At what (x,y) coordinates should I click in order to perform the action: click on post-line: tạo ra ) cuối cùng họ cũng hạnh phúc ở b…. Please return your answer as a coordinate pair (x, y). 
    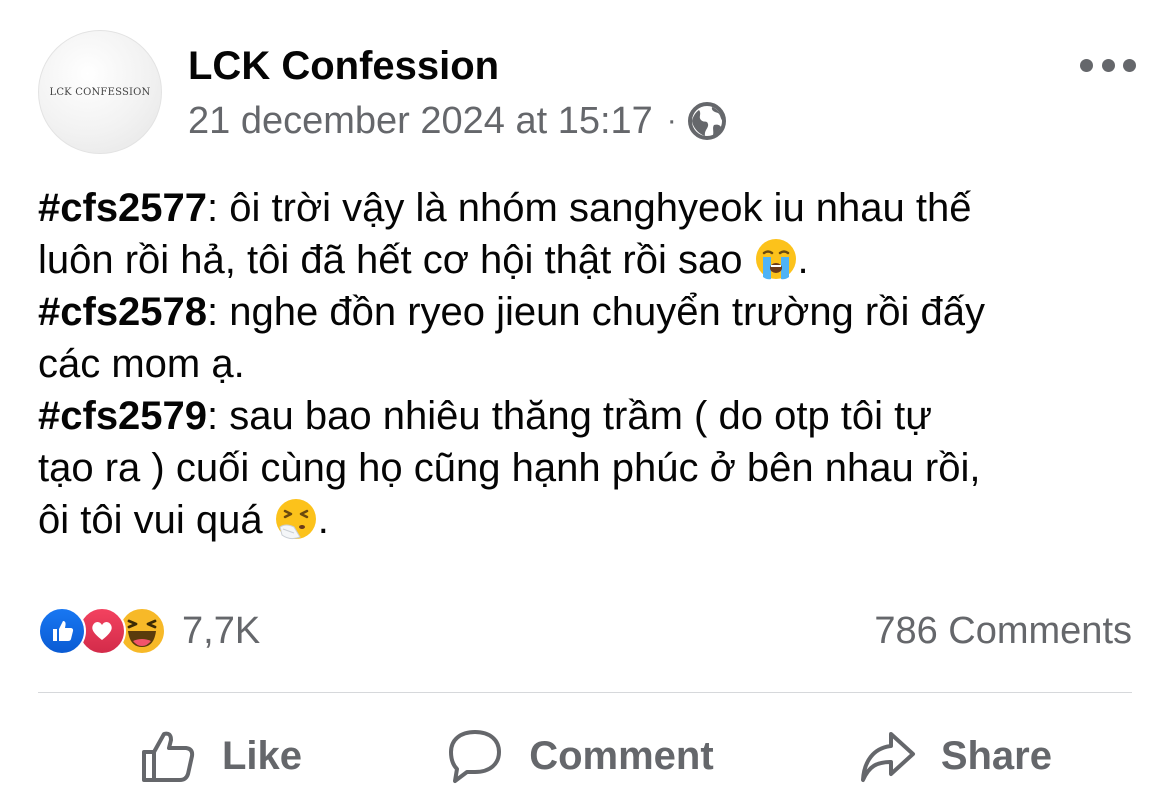
    Looking at the image, I should click on (588, 468).